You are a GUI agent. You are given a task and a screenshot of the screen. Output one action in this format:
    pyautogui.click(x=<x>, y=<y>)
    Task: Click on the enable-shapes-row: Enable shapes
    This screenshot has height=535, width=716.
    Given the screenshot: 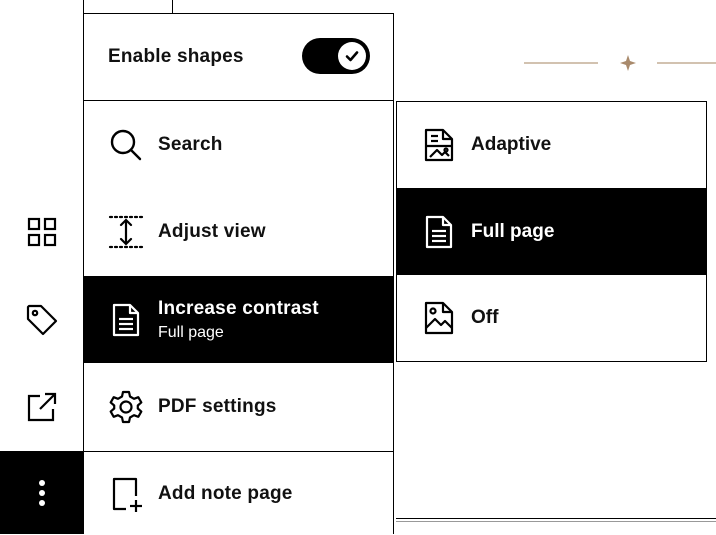 What is the action you would take?
    pyautogui.click(x=238, y=57)
    